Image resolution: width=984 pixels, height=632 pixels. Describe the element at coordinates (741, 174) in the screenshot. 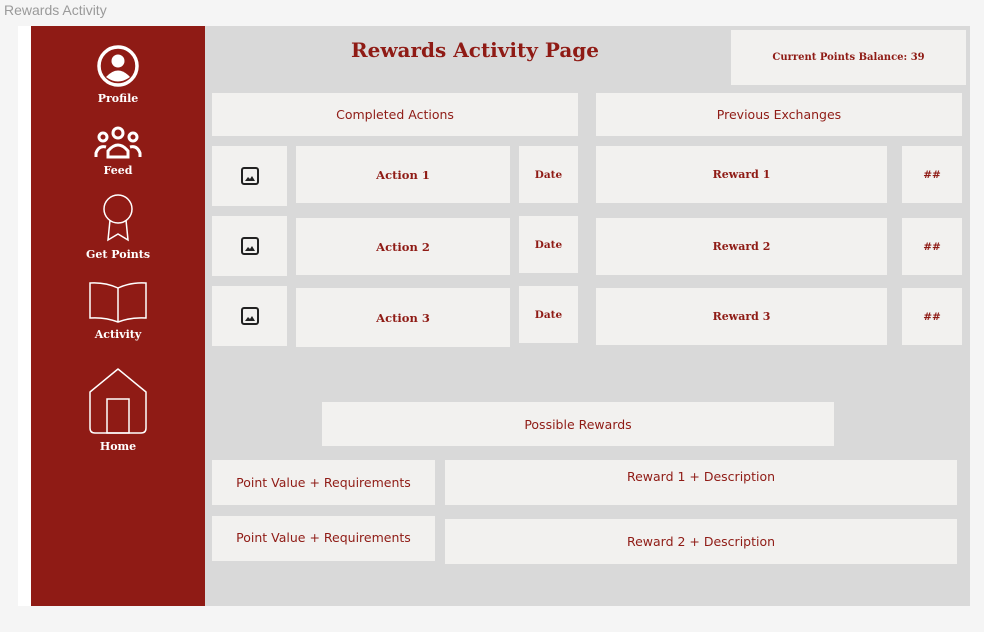

I see `exchange-reward: Reward 1` at that location.